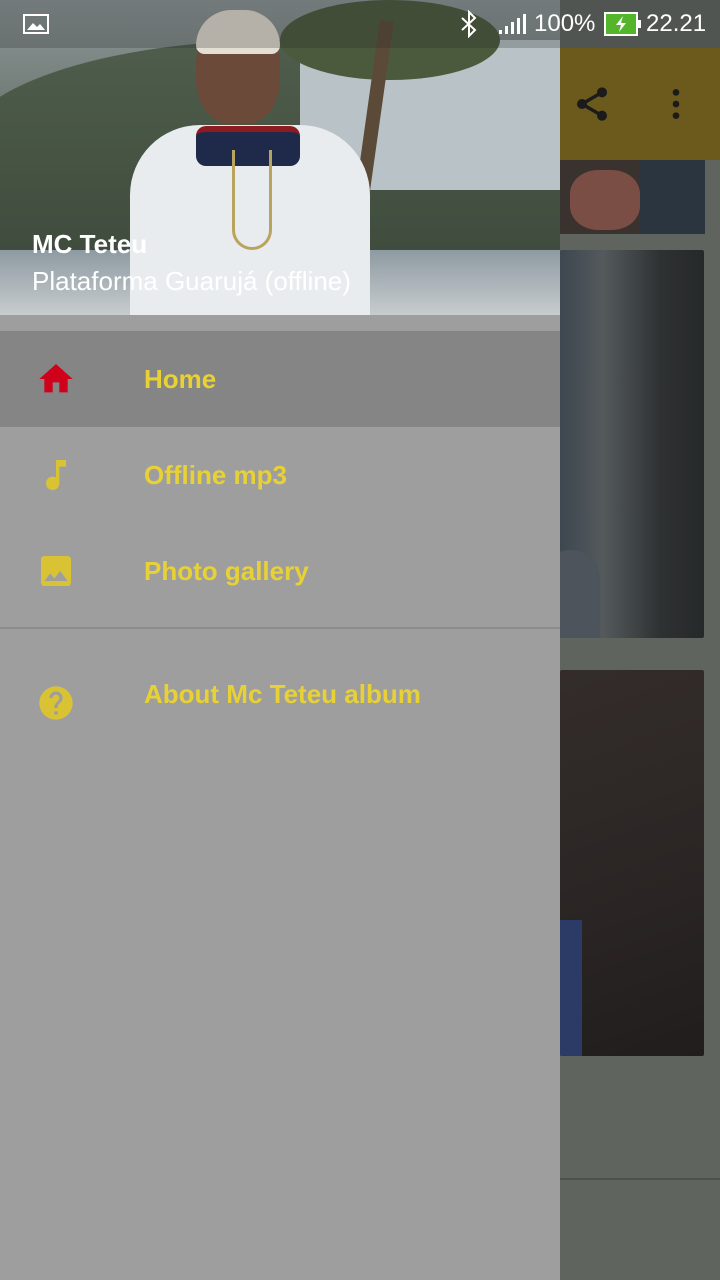 Image resolution: width=720 pixels, height=1280 pixels. Describe the element at coordinates (90, 244) in the screenshot. I see `drawer-header-title: MC Teteu` at that location.